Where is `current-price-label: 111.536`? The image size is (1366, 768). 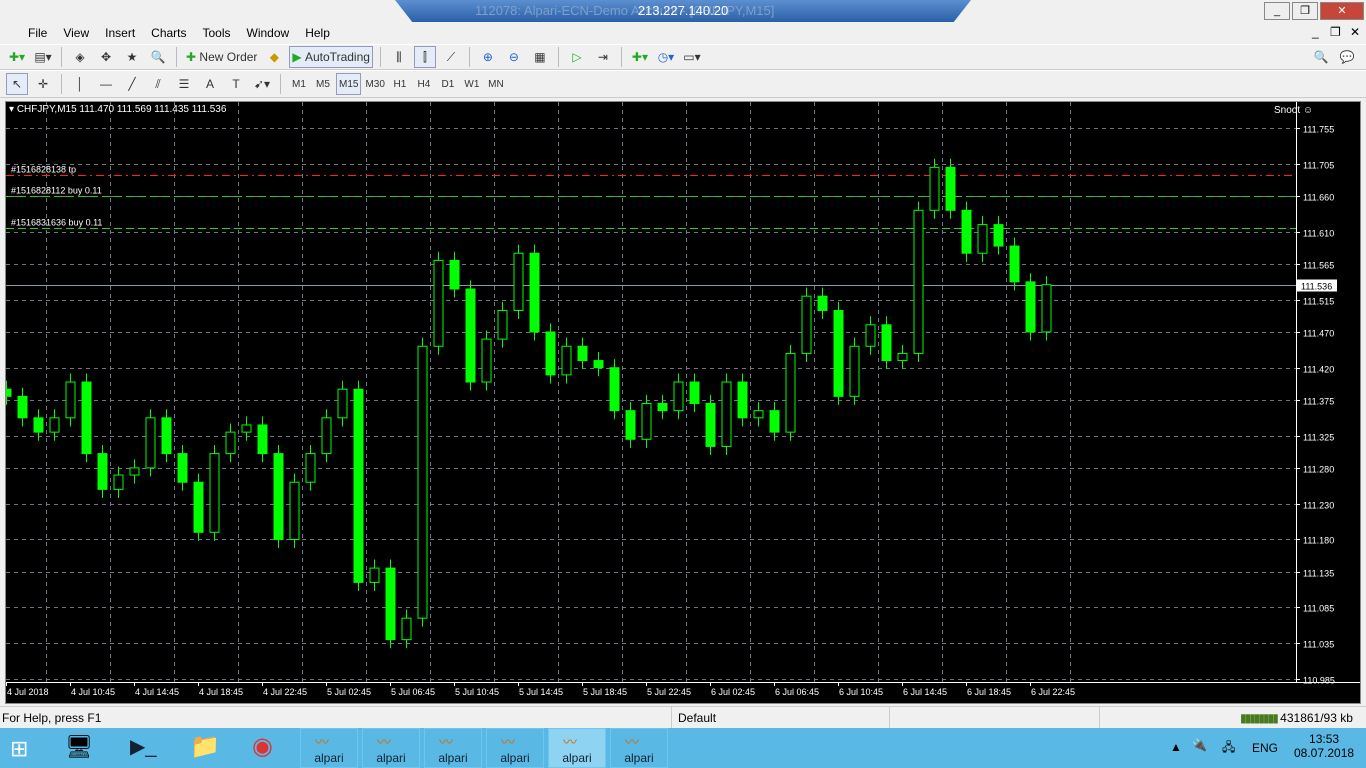 current-price-label: 111.536 is located at coordinates (1316, 287).